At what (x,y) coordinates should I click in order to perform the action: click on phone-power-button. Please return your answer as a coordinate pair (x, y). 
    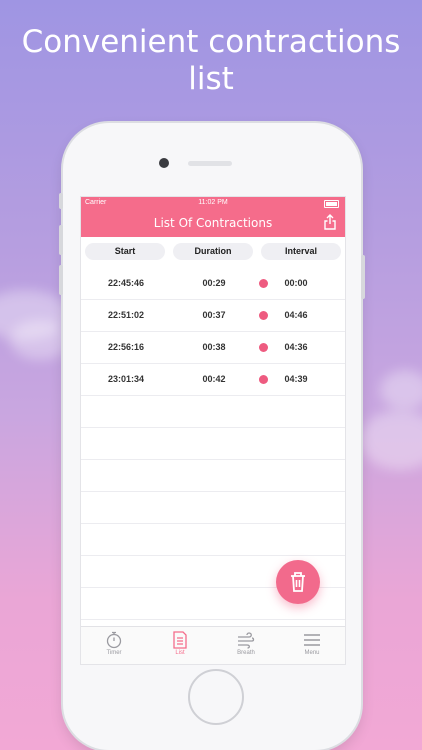
    Looking at the image, I should click on (363, 277).